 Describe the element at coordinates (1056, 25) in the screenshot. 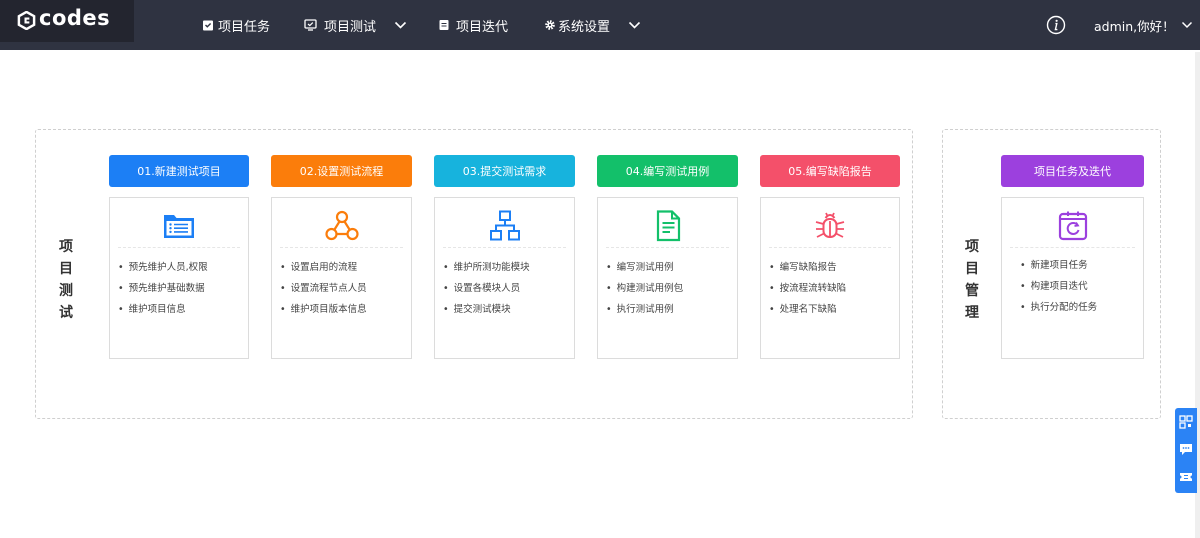

I see `info-icon` at that location.